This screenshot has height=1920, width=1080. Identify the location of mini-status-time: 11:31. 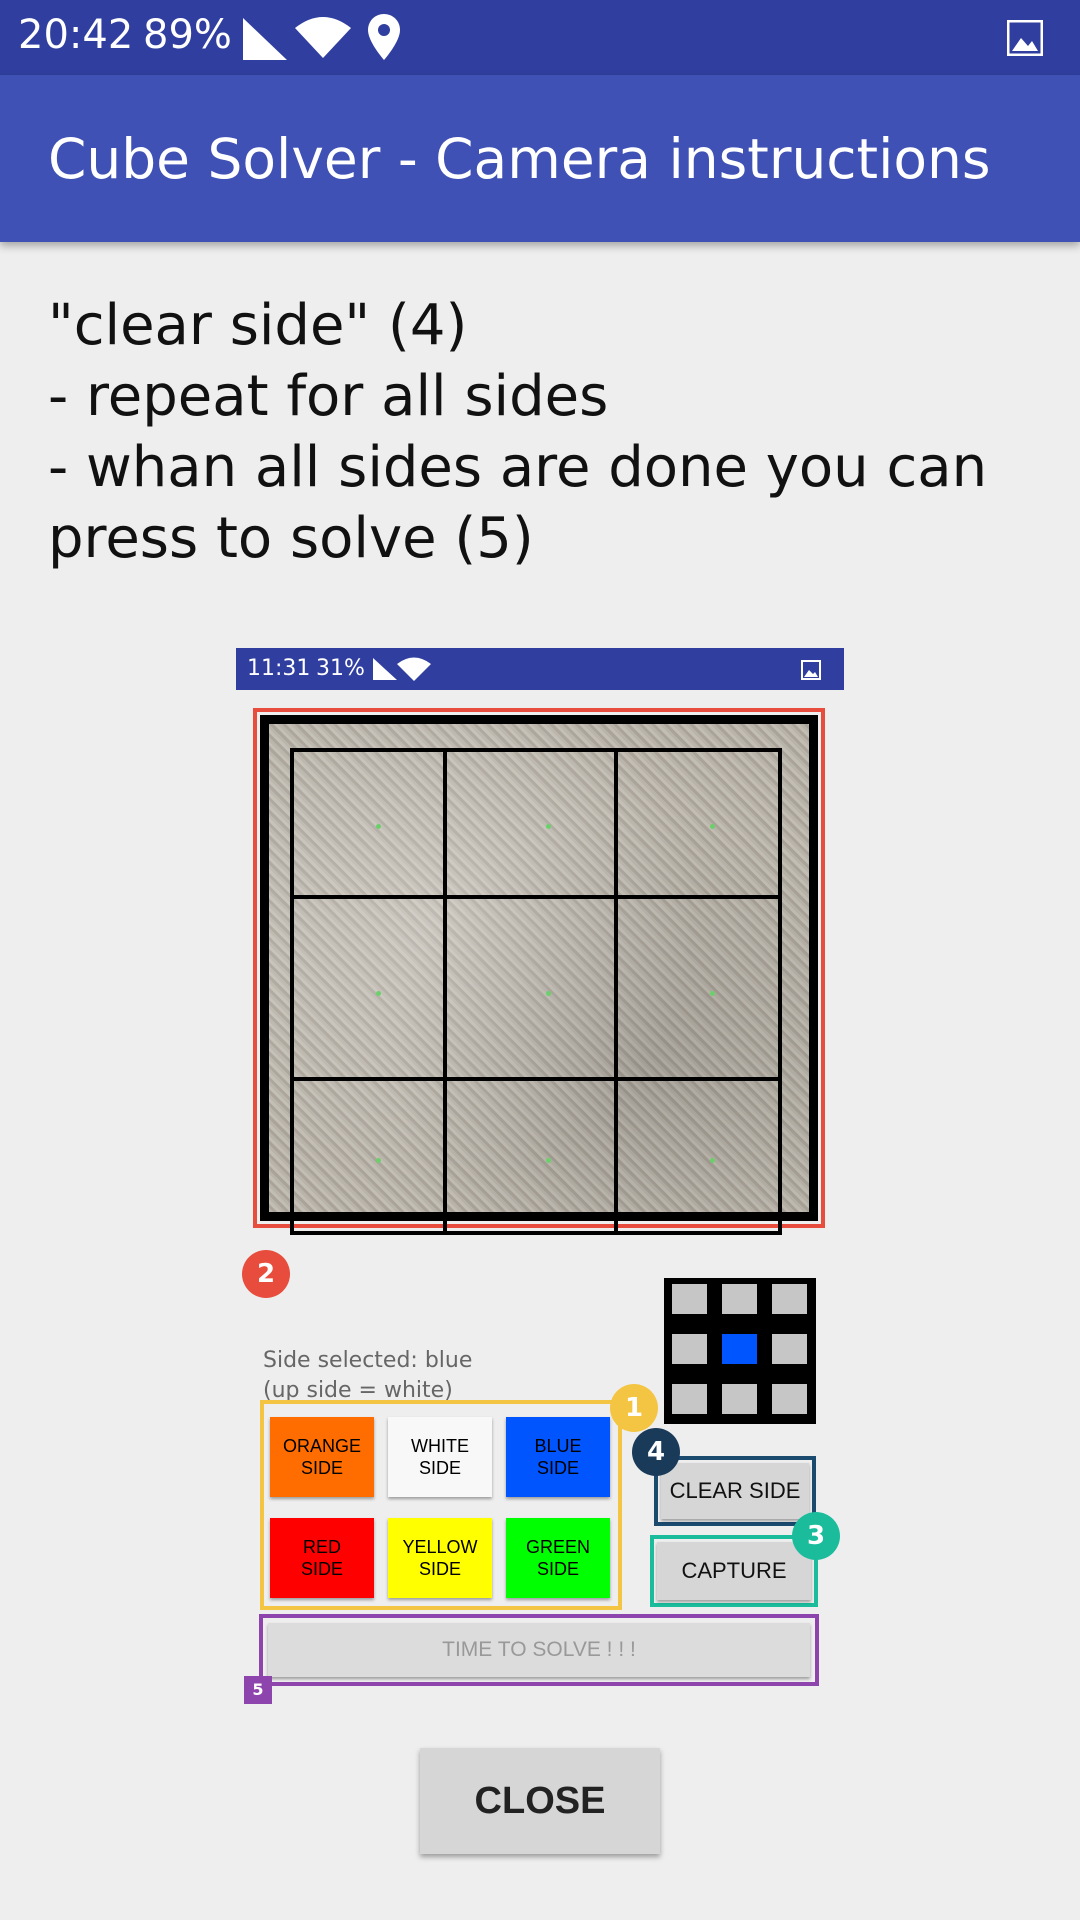
(279, 668).